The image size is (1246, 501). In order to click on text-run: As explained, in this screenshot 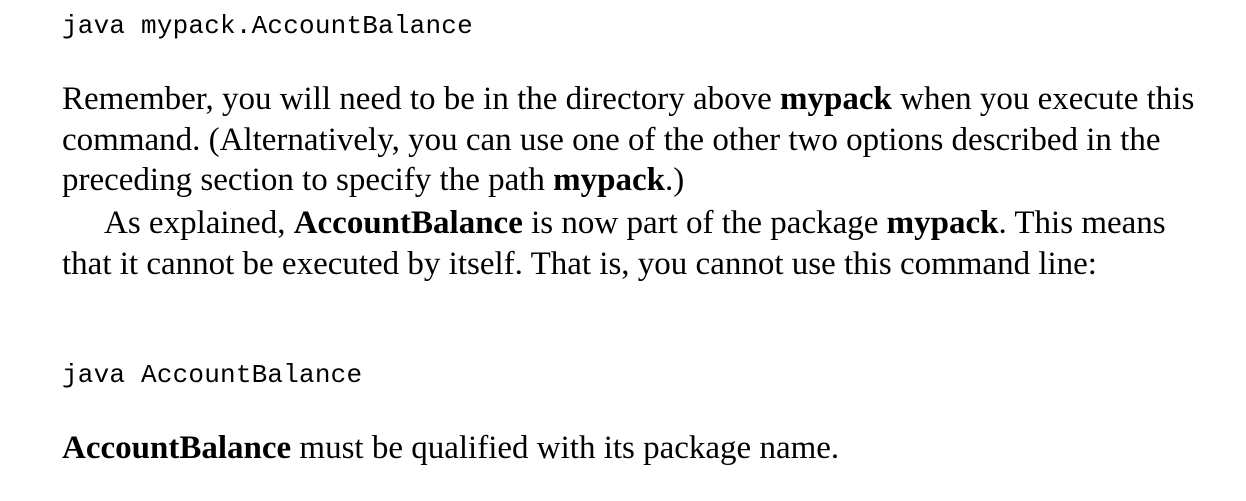, I will do `click(199, 223)`.